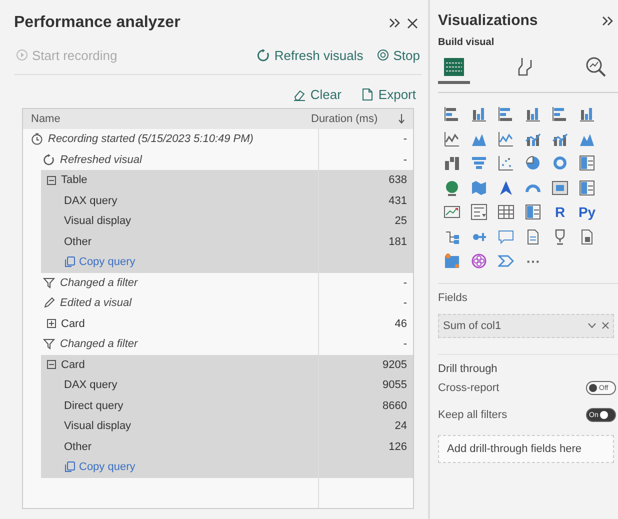  I want to click on map-icon, so click(479, 188).